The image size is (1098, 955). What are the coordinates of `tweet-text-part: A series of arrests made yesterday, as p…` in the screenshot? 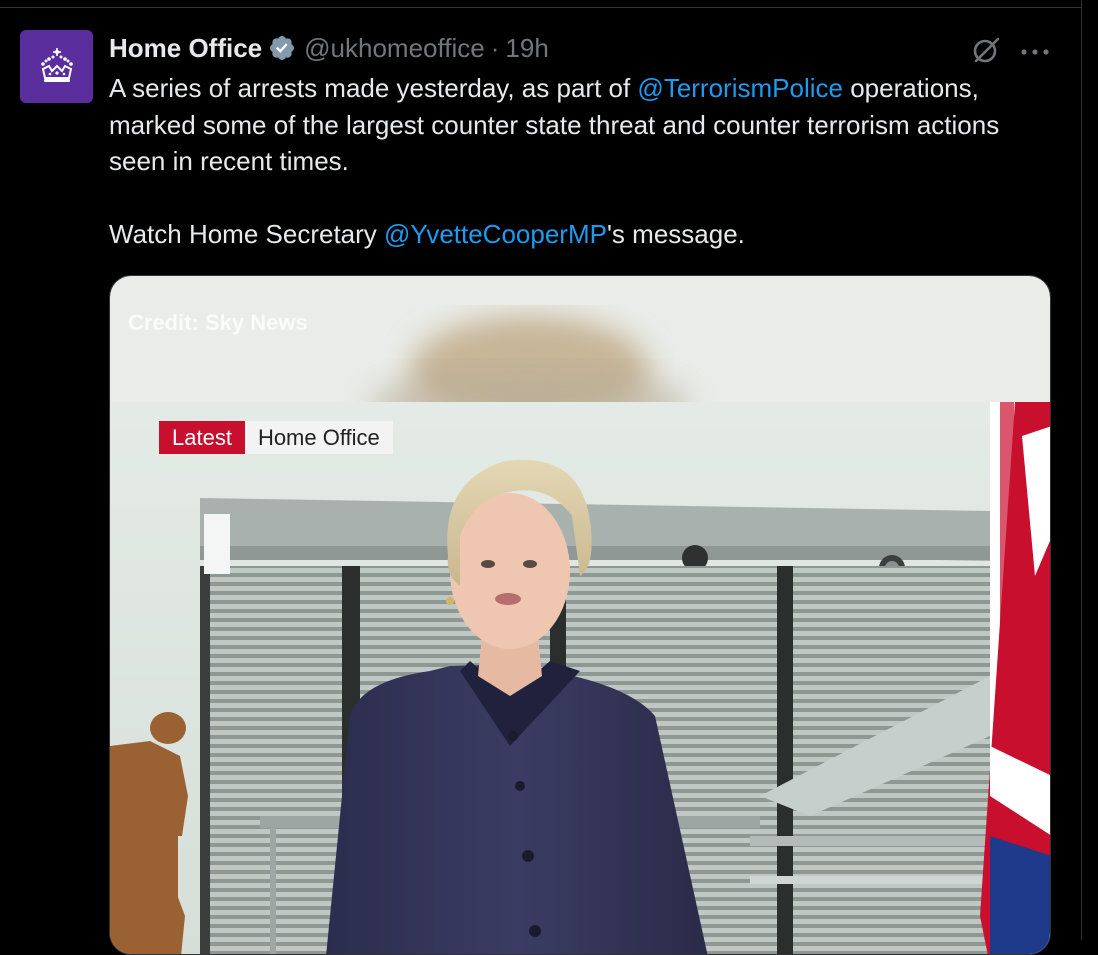 It's located at (373, 88).